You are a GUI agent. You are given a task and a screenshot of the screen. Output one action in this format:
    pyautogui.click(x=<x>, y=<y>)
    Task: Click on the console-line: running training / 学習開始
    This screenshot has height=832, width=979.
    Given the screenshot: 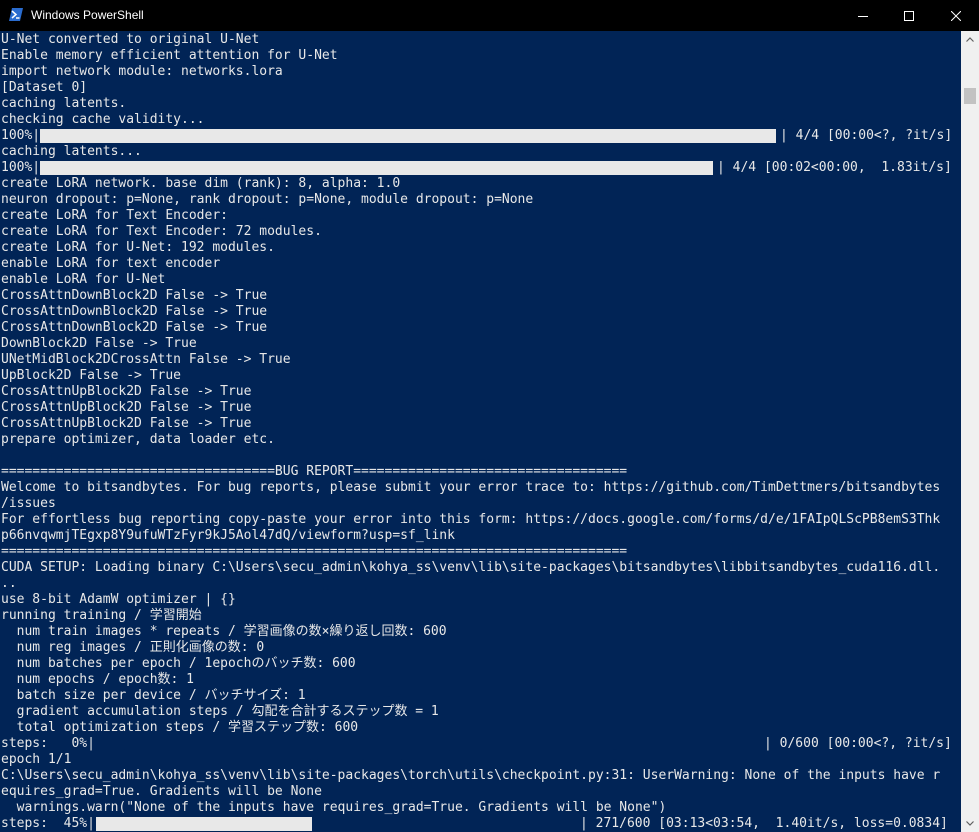 What is the action you would take?
    pyautogui.click(x=101, y=615)
    